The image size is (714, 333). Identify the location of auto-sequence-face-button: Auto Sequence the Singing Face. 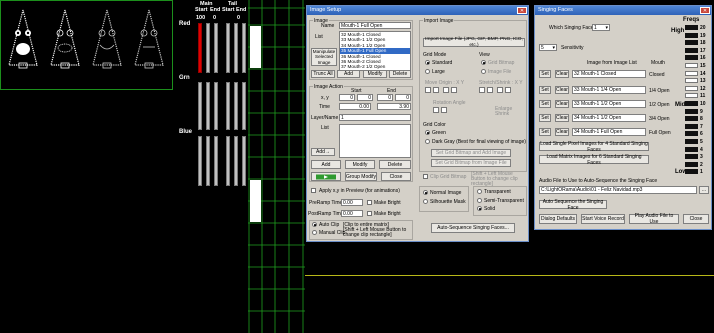
(573, 205).